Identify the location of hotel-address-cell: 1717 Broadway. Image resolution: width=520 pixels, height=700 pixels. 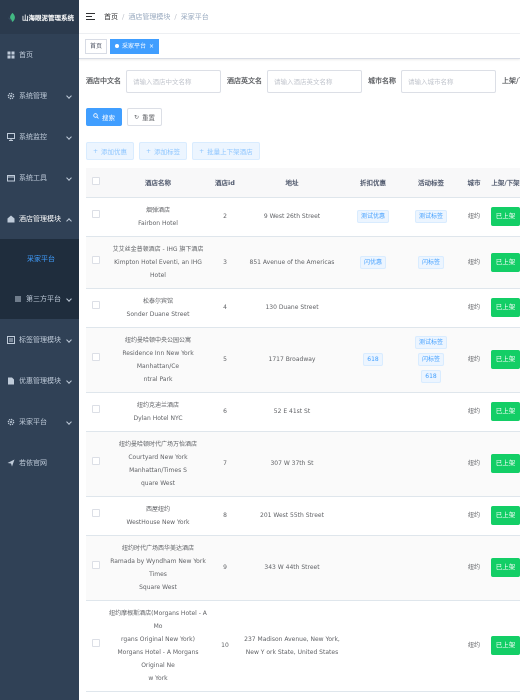
(292, 360).